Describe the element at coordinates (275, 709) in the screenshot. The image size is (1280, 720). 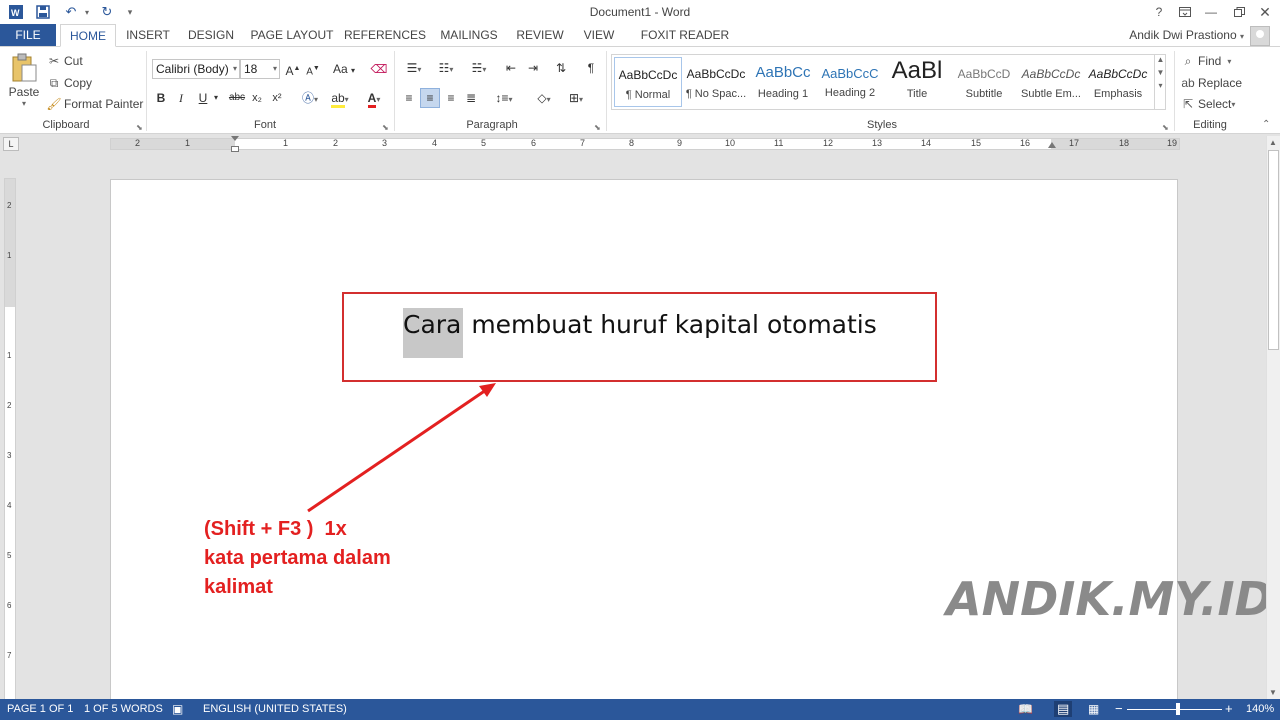
I see `language-indicator: ENGLISH (UNITED STATES)` at that location.